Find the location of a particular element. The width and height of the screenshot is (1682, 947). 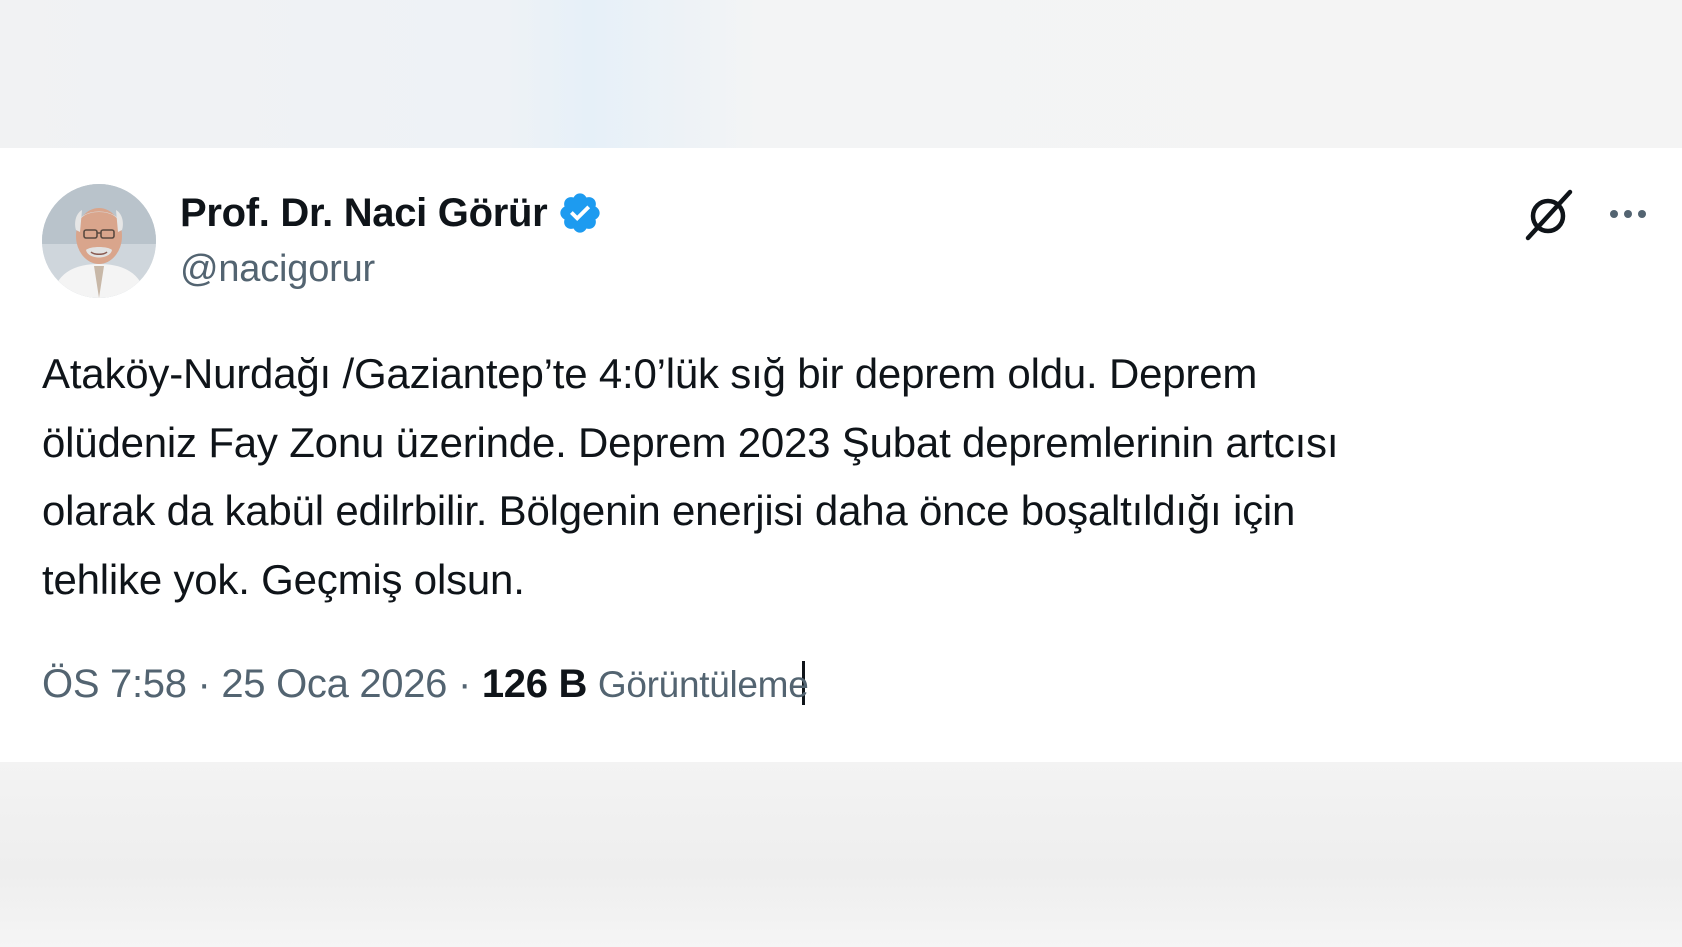

grok-icon is located at coordinates (1550, 214).